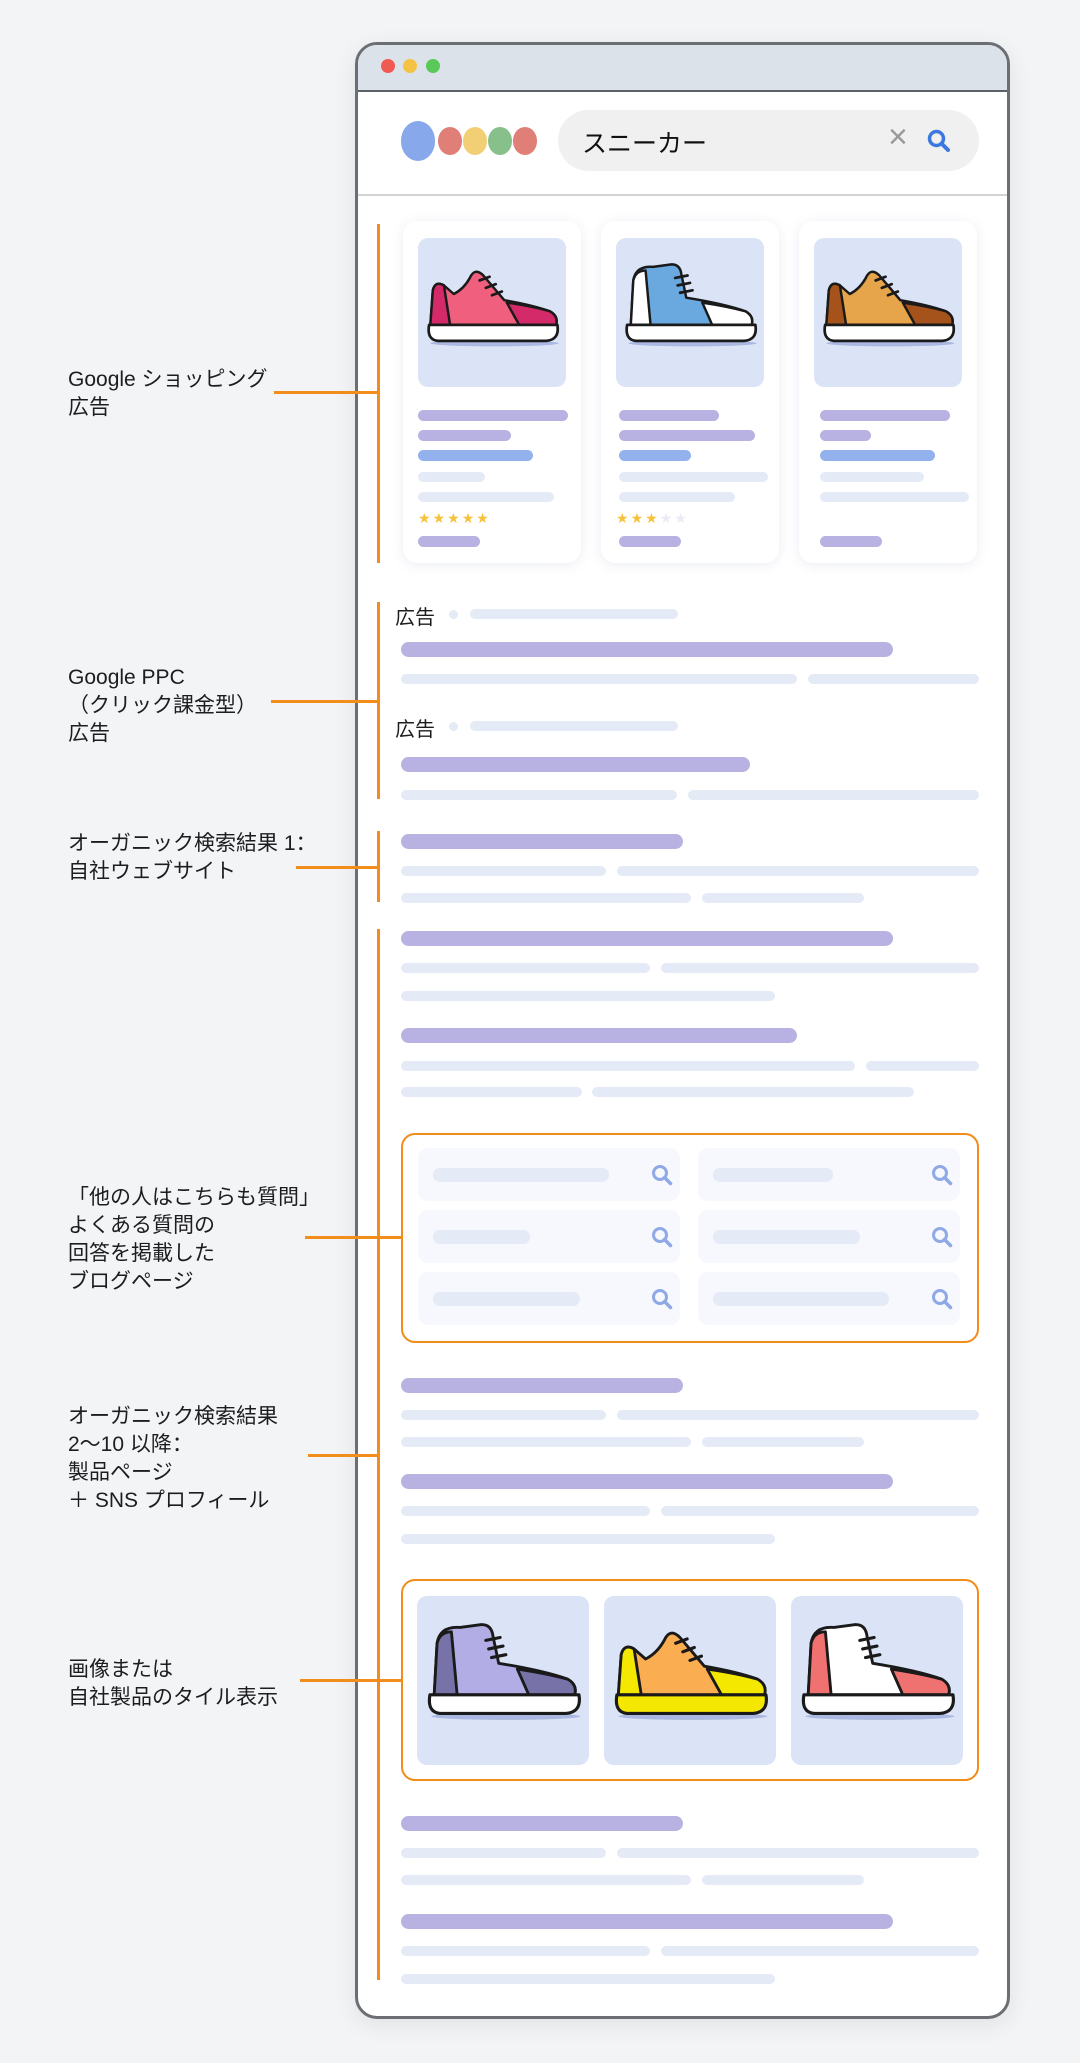 This screenshot has width=1080, height=2063. What do you see at coordinates (324, 701) in the screenshot?
I see `connector-ppc` at bounding box center [324, 701].